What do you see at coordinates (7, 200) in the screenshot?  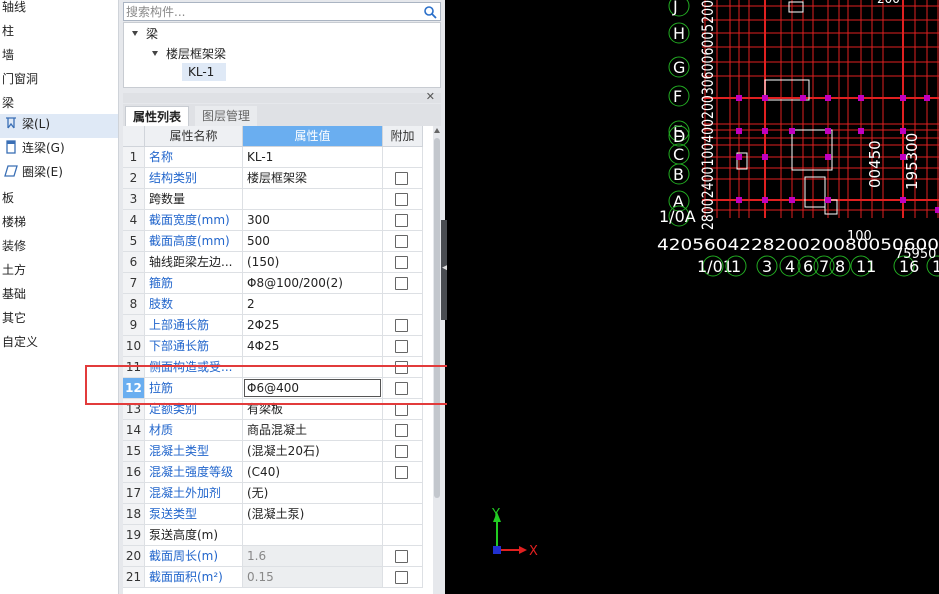 I see `nav-item-slab: 板` at bounding box center [7, 200].